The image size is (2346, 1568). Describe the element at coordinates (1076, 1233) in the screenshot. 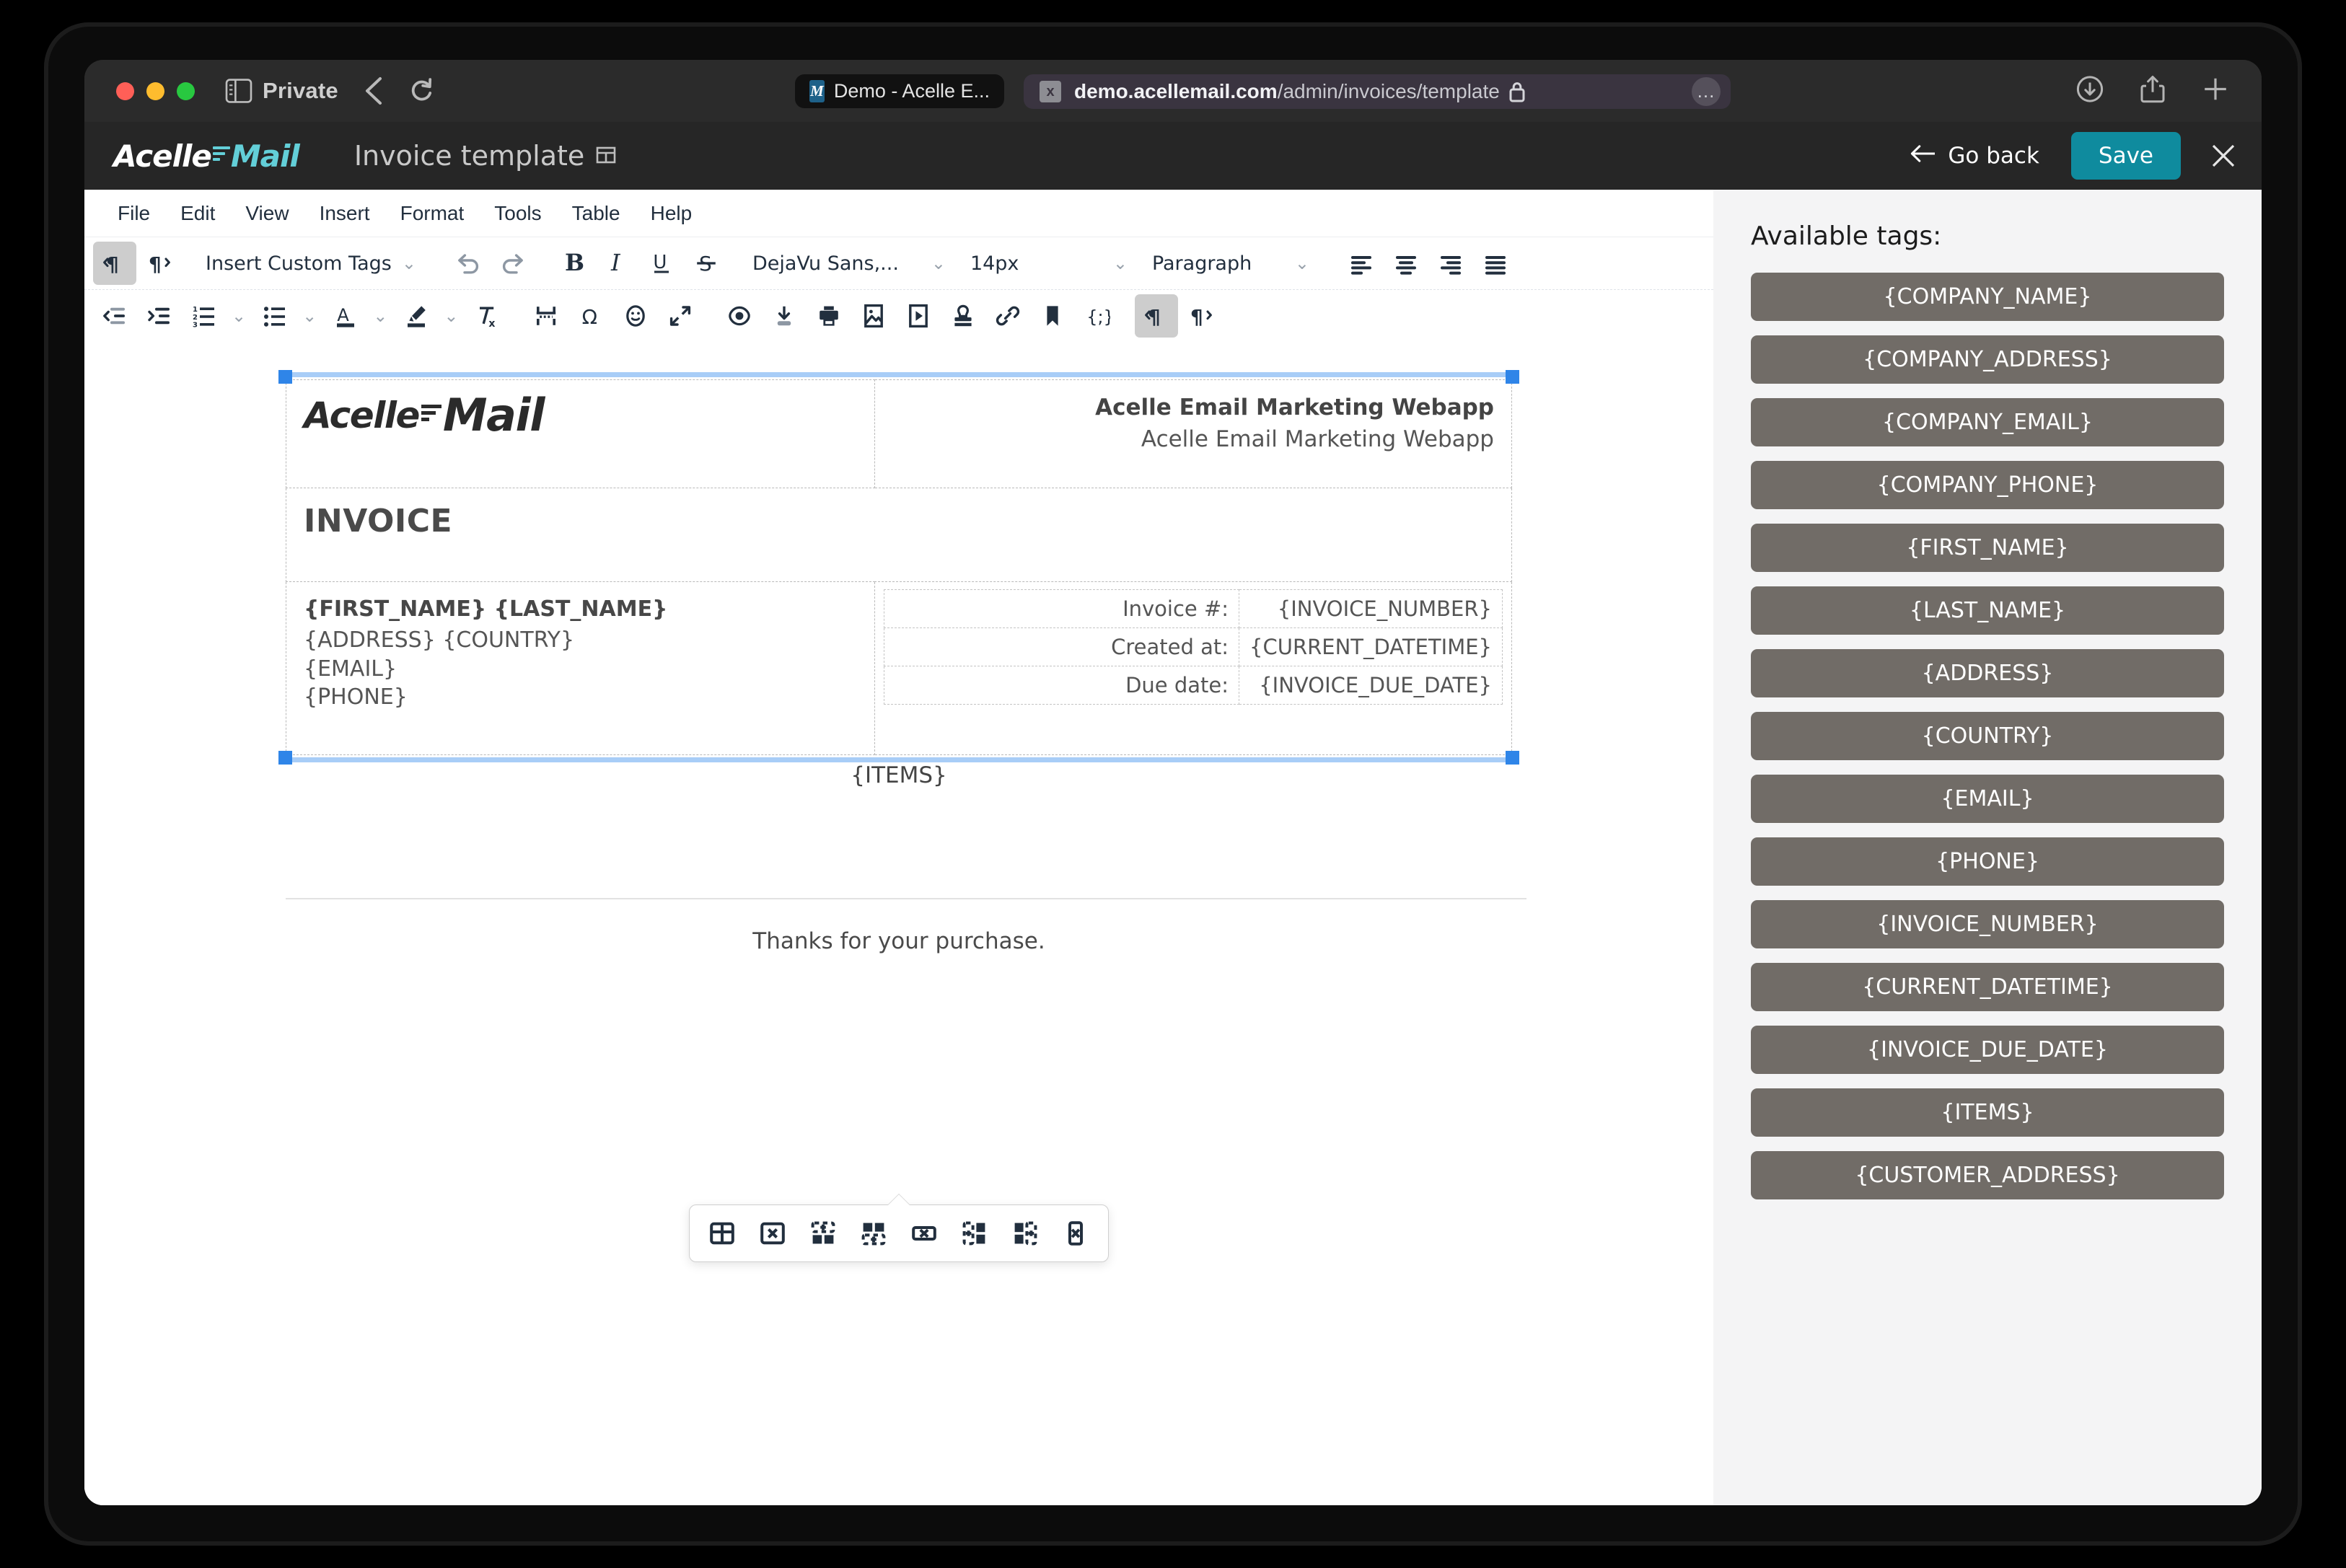

I see `delete-column-icon` at that location.